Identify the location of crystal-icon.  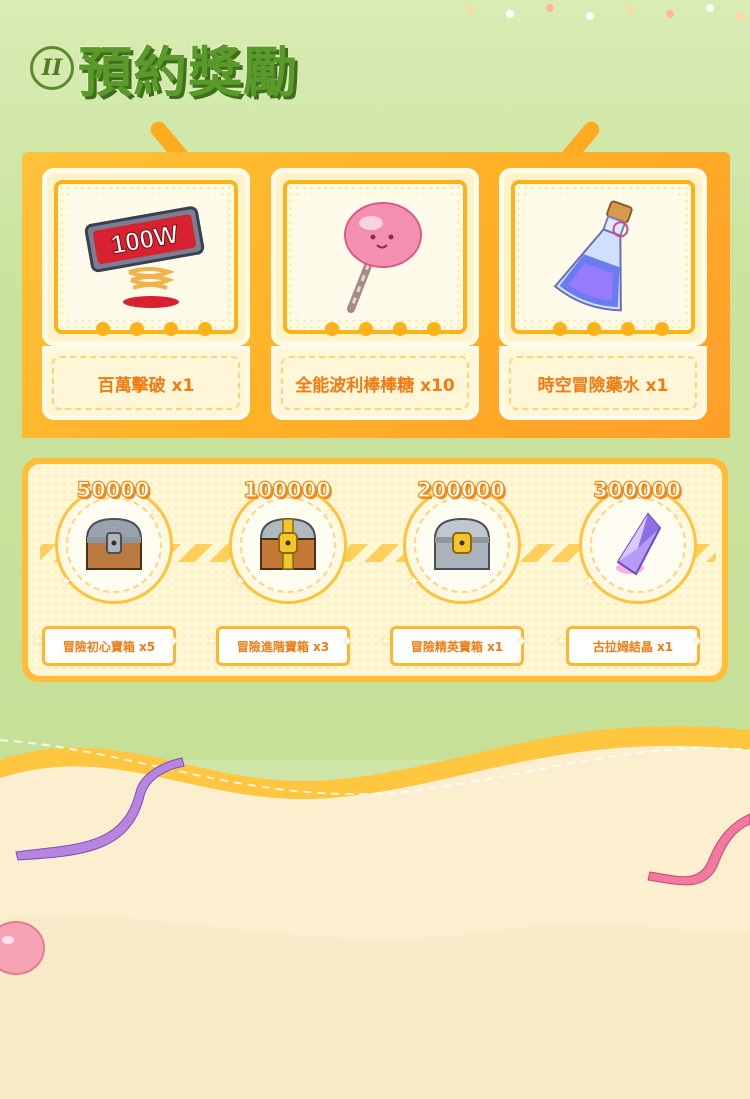
(639, 544).